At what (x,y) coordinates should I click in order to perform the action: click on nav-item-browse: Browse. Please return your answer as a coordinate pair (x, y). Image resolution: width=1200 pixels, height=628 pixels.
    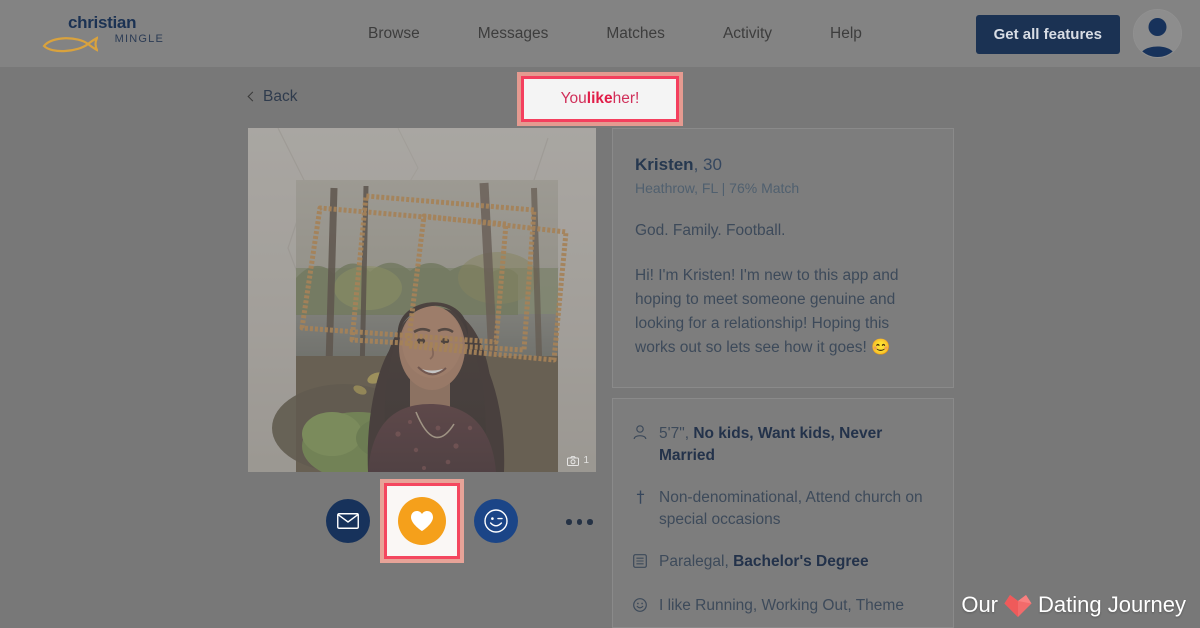
    Looking at the image, I should click on (394, 34).